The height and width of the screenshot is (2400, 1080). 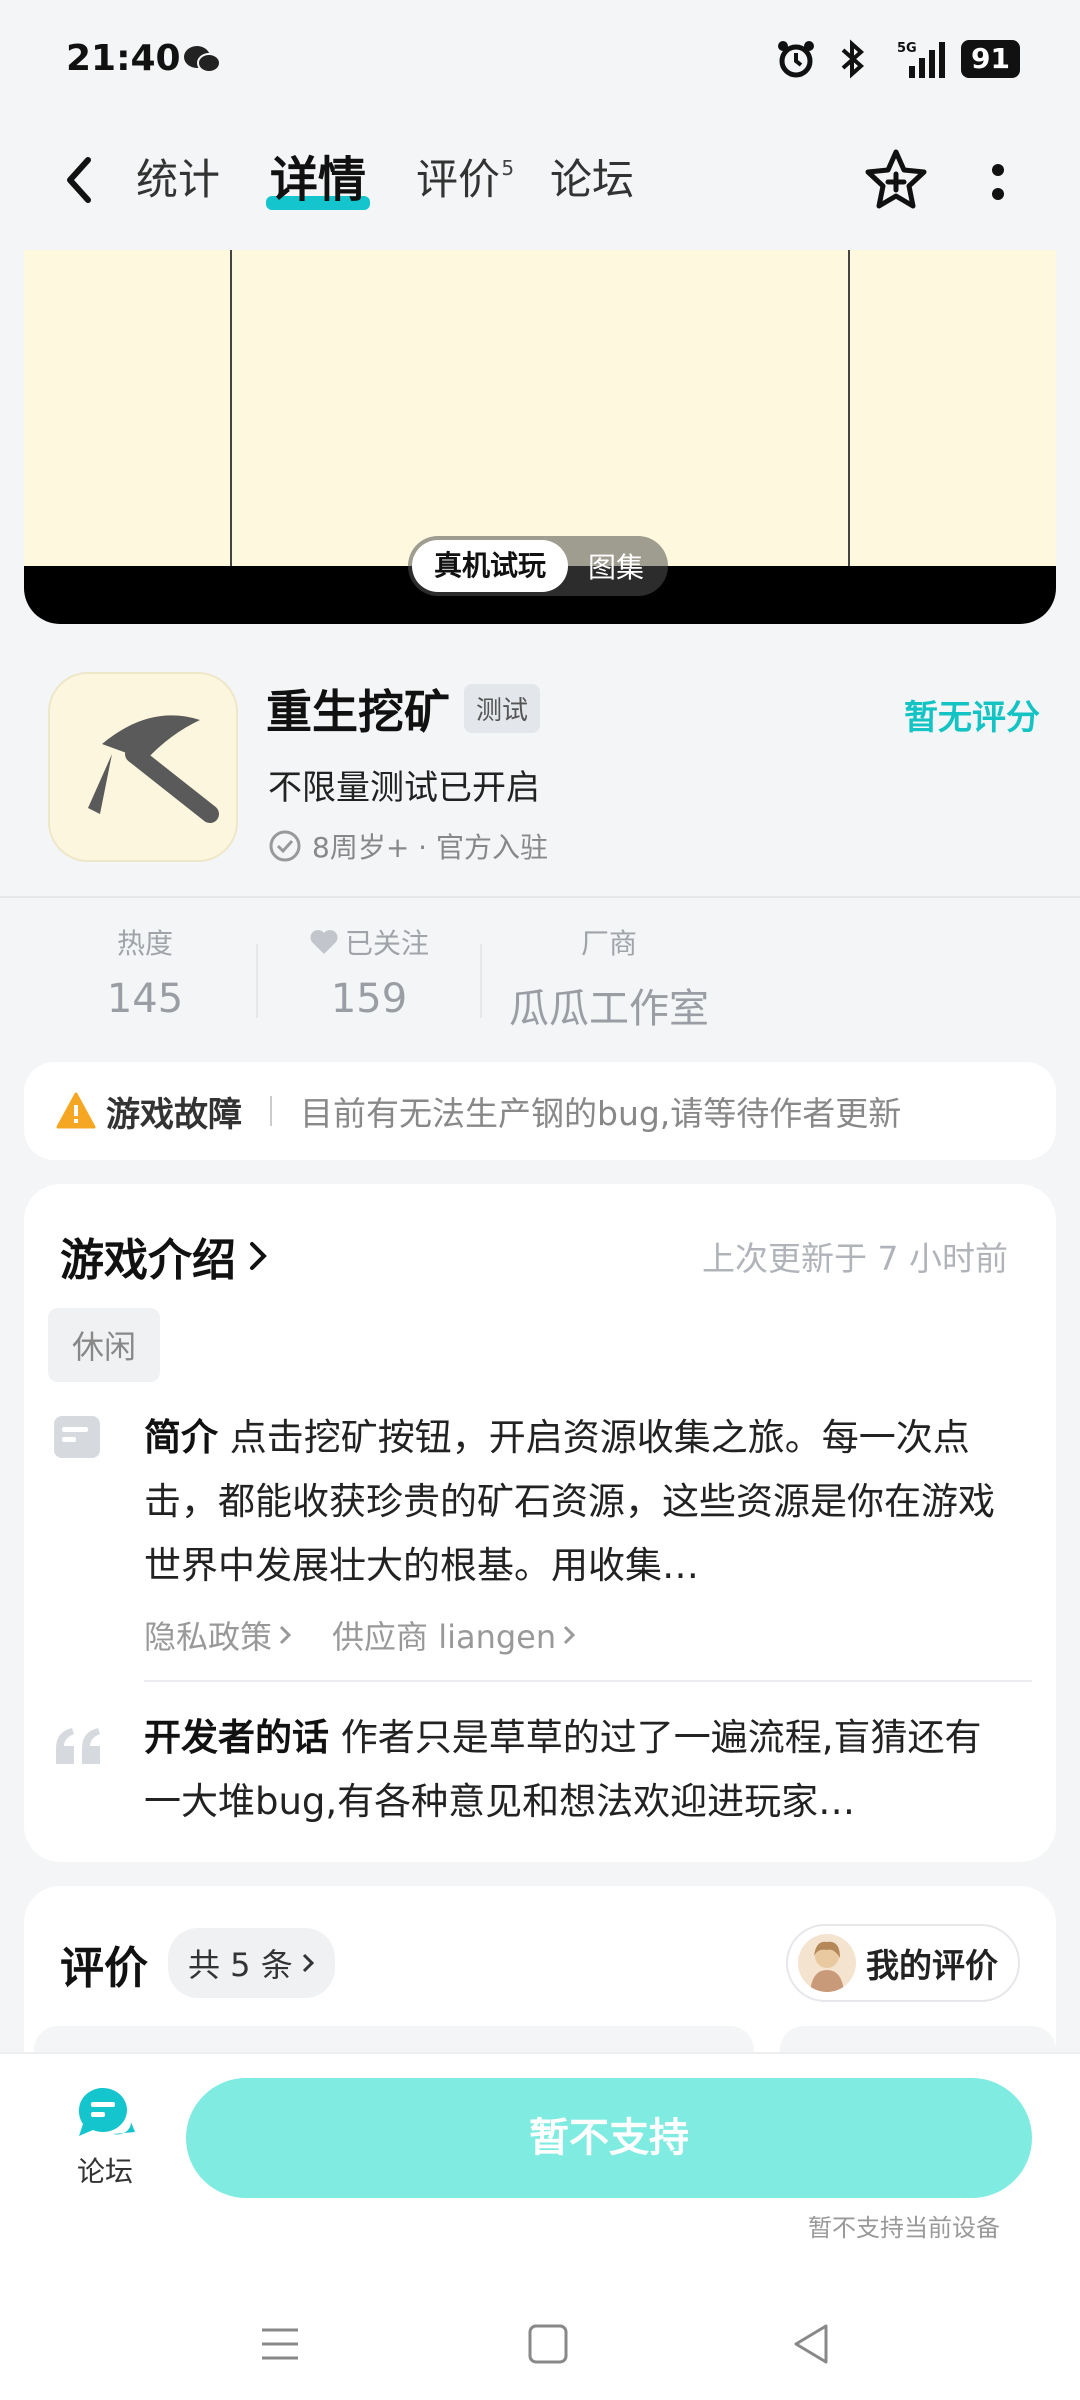 What do you see at coordinates (972, 714) in the screenshot?
I see `rating-status: 暂无评分` at bounding box center [972, 714].